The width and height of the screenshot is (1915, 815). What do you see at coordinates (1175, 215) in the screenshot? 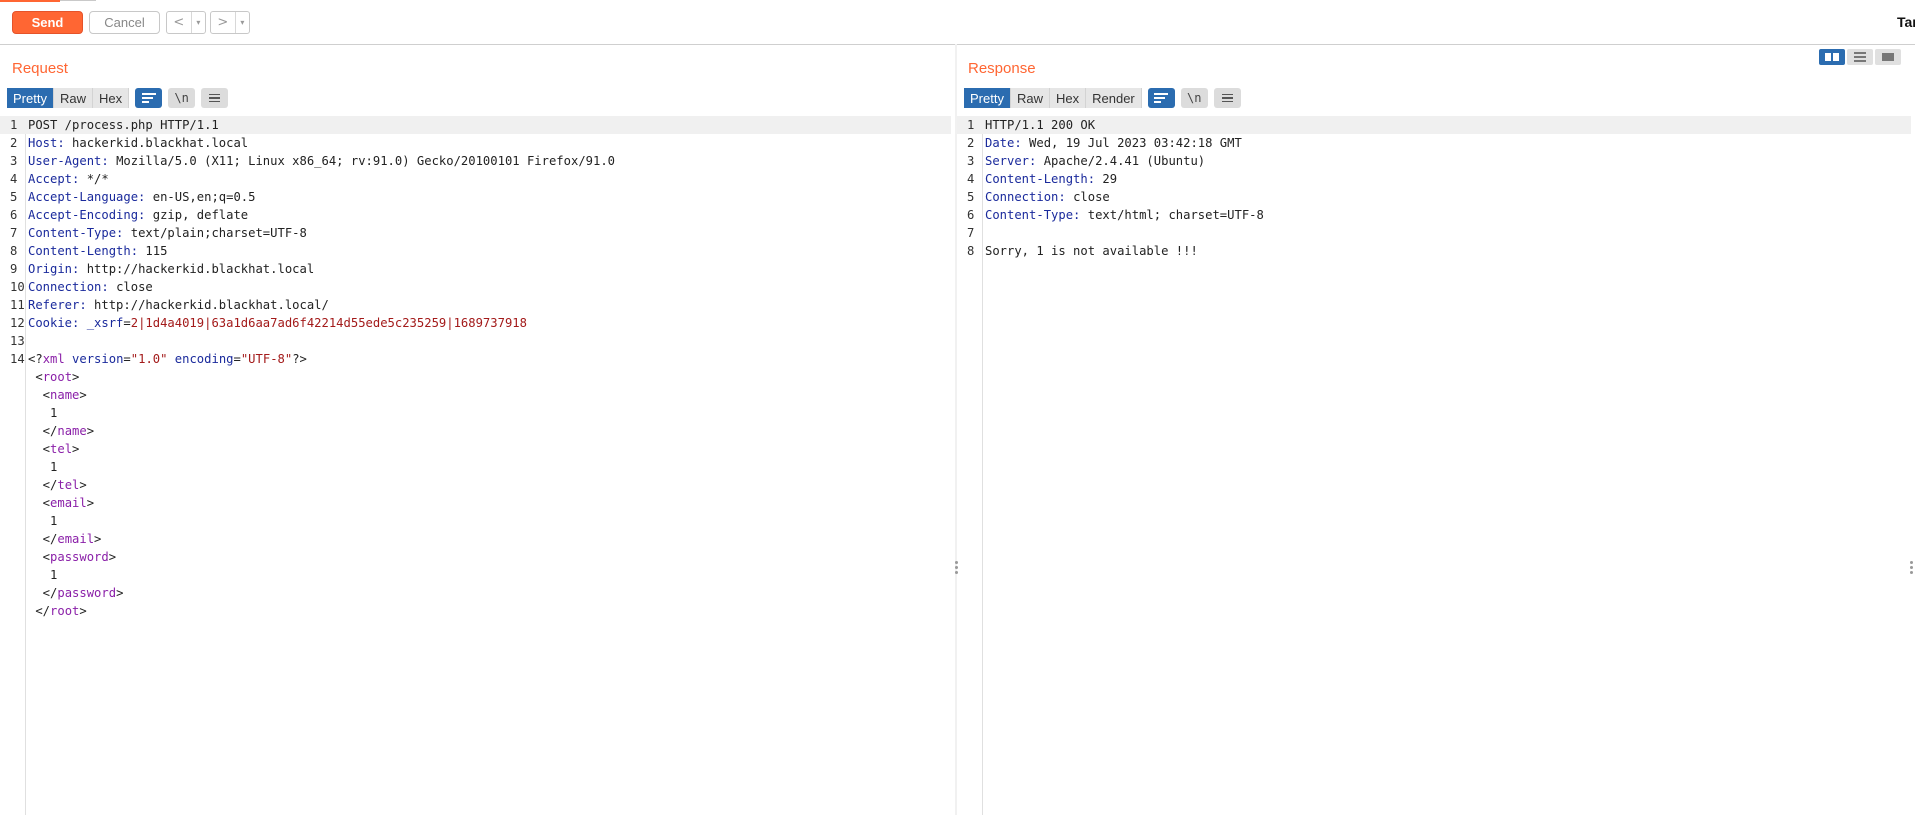
I see `code-token: text/html; charset=UTF-8` at bounding box center [1175, 215].